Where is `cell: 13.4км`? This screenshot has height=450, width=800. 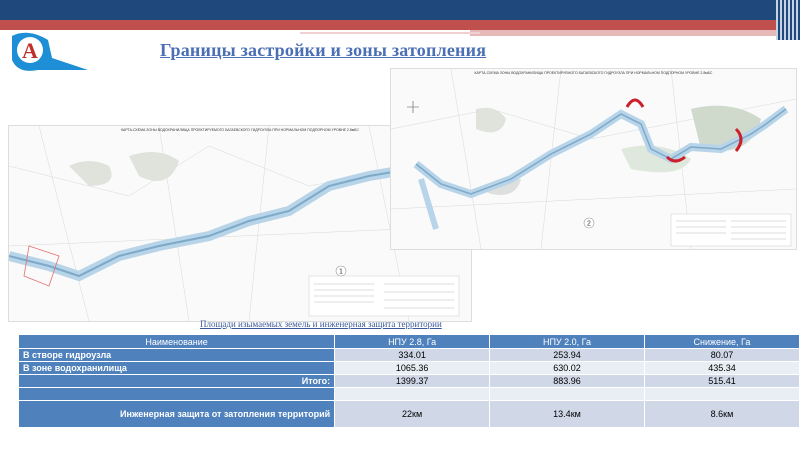 cell: 13.4км is located at coordinates (567, 414).